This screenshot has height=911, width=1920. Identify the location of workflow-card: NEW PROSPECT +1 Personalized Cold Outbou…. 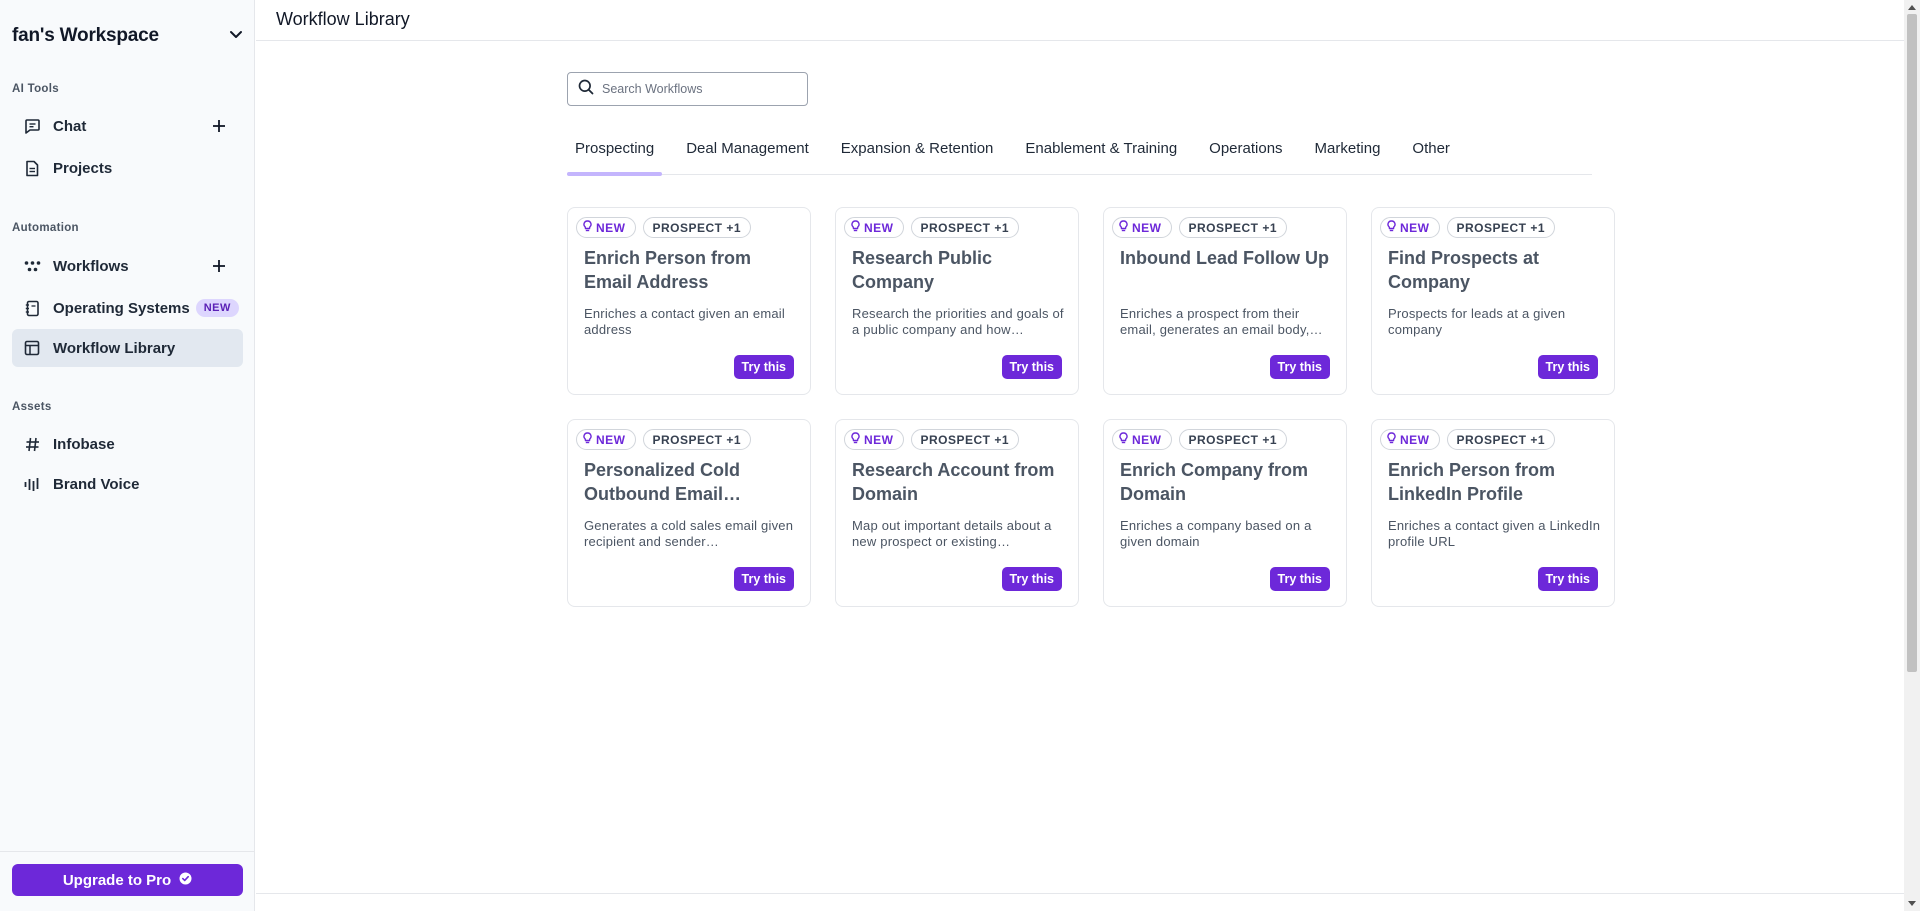
(689, 513).